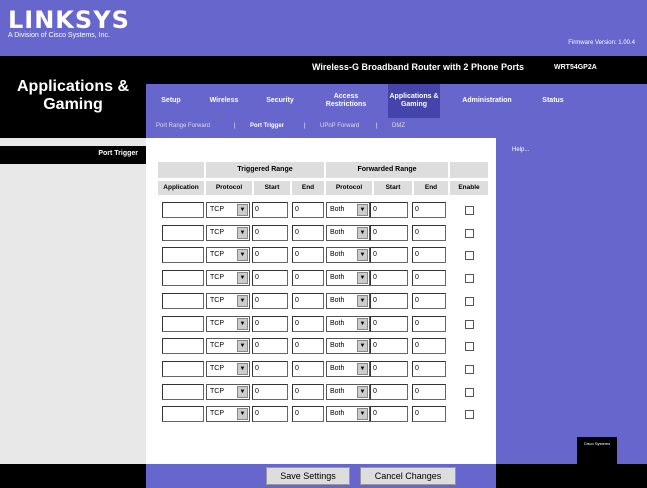  Describe the element at coordinates (183, 126) in the screenshot. I see `subtab-port-range-forward: Port Range Forward` at that location.